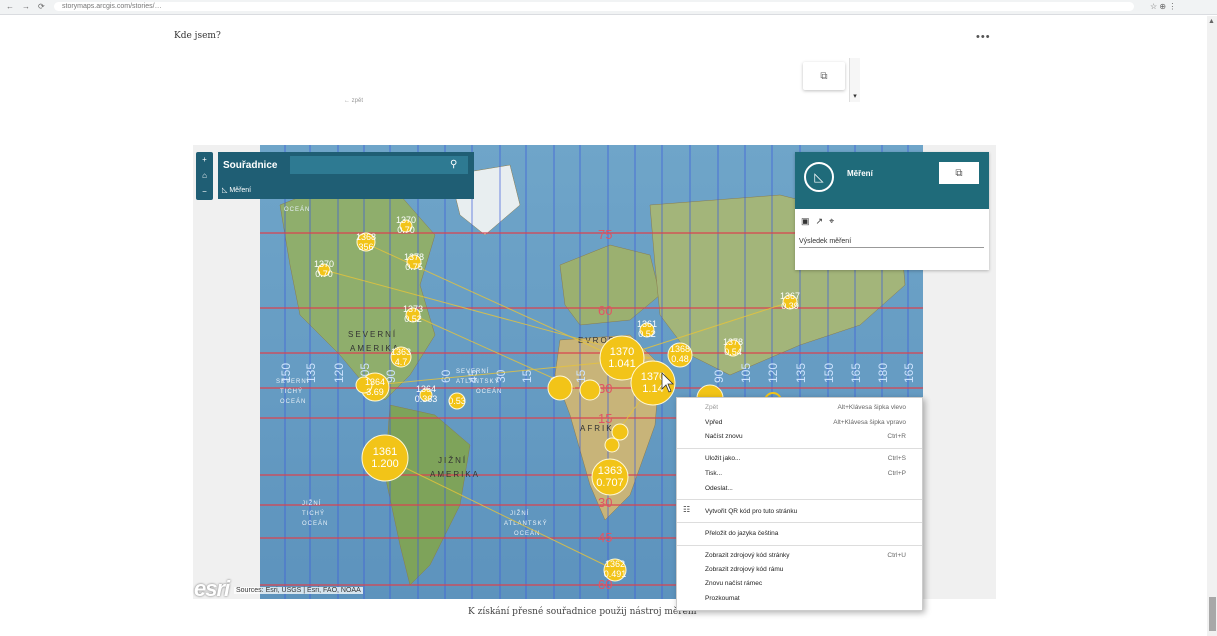 The image size is (1217, 636). What do you see at coordinates (854, 80) in the screenshot?
I see `inner-scrollbar: ▾` at bounding box center [854, 80].